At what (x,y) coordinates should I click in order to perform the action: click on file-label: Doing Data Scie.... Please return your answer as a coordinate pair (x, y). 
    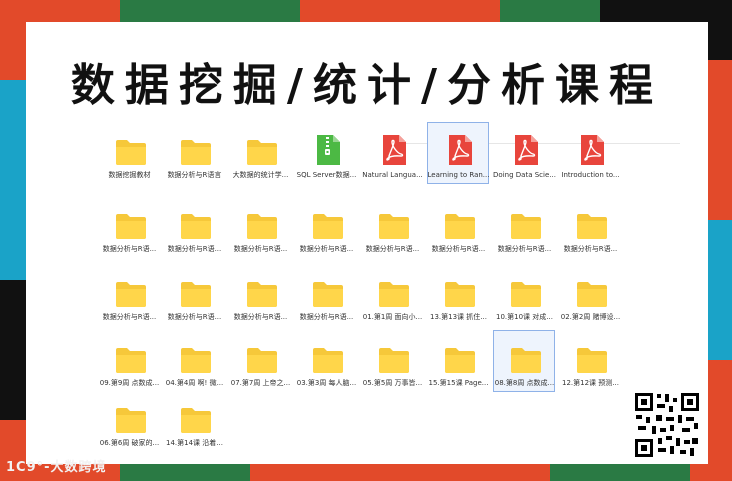
    Looking at the image, I should click on (524, 175).